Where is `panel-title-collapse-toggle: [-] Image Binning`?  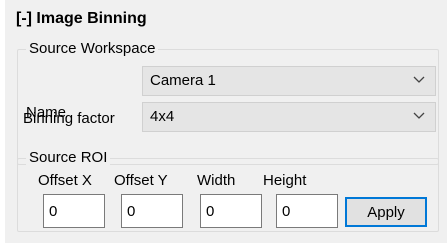
panel-title-collapse-toggle: [-] Image Binning is located at coordinates (81, 19).